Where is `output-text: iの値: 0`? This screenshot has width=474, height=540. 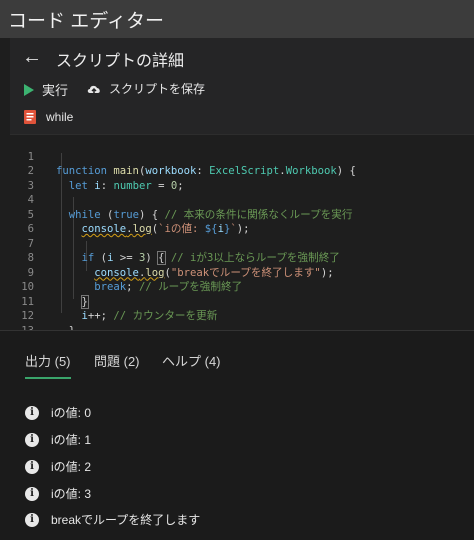
output-text: iの値: 0 is located at coordinates (71, 413).